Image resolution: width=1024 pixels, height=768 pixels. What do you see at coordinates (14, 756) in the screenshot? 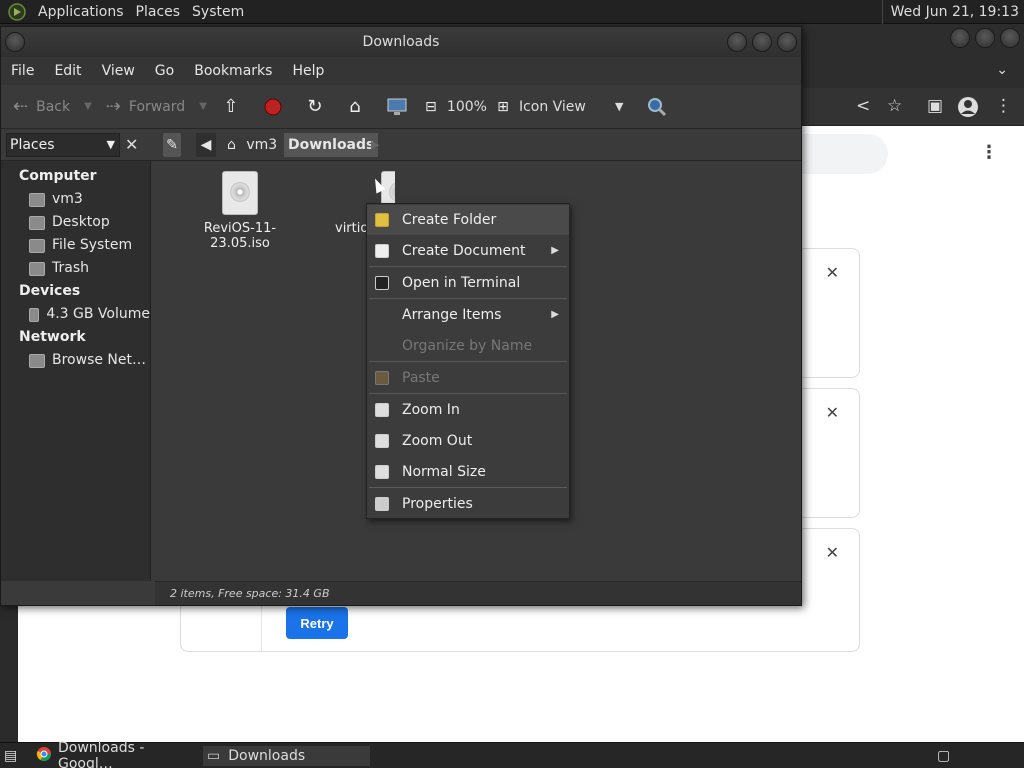
I see `show-desktop-icon: ▤` at bounding box center [14, 756].